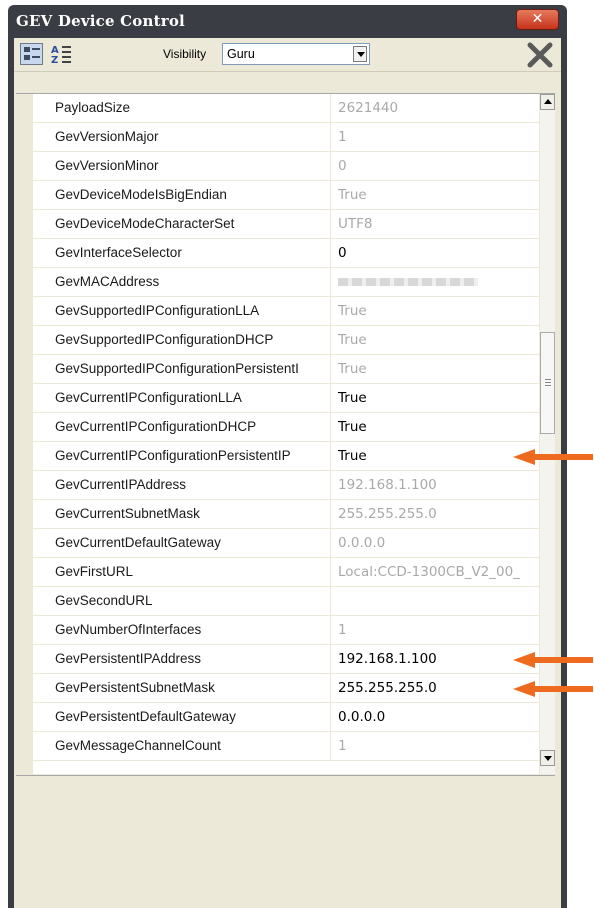 Image resolution: width=594 pixels, height=908 pixels. What do you see at coordinates (368, 108) in the screenshot?
I see `property-value: 2621440` at bounding box center [368, 108].